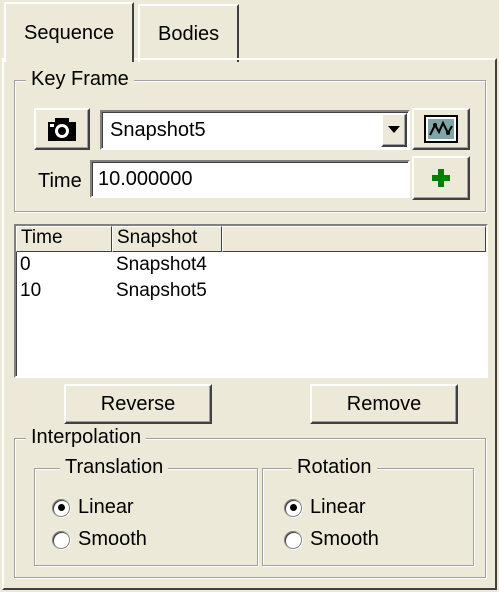 Image resolution: width=499 pixels, height=592 pixels. What do you see at coordinates (25, 264) in the screenshot?
I see `row-time: 0` at bounding box center [25, 264].